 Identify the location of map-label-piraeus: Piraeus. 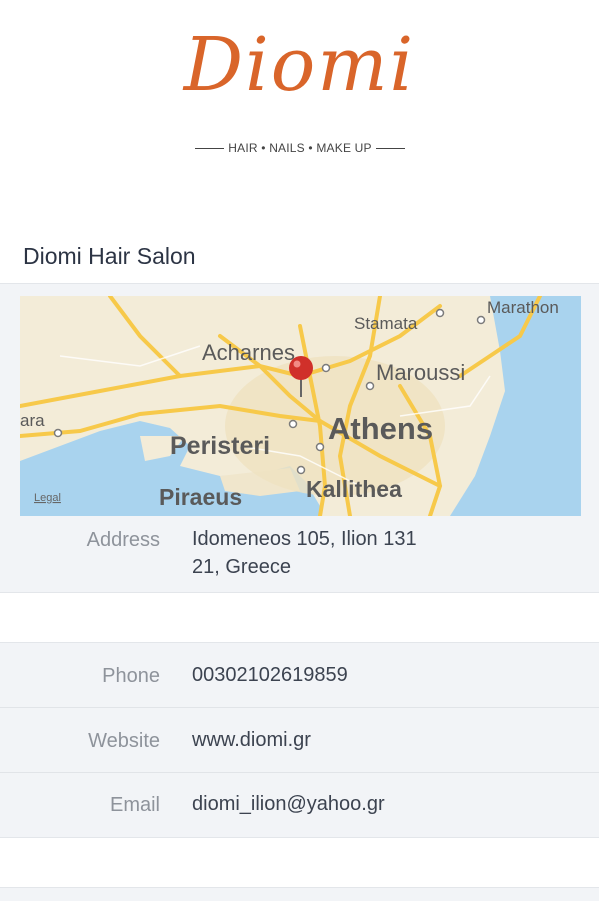
(200, 497).